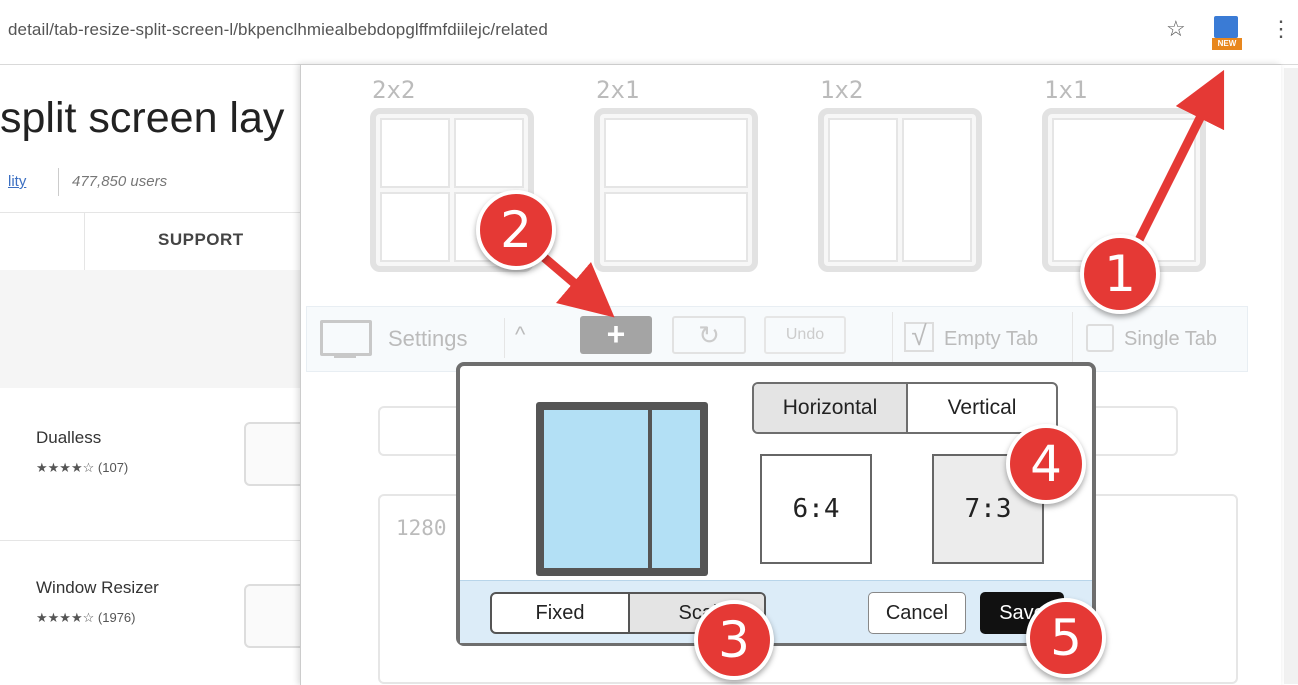  Describe the element at coordinates (345, 356) in the screenshot. I see `monitor-stand` at that location.